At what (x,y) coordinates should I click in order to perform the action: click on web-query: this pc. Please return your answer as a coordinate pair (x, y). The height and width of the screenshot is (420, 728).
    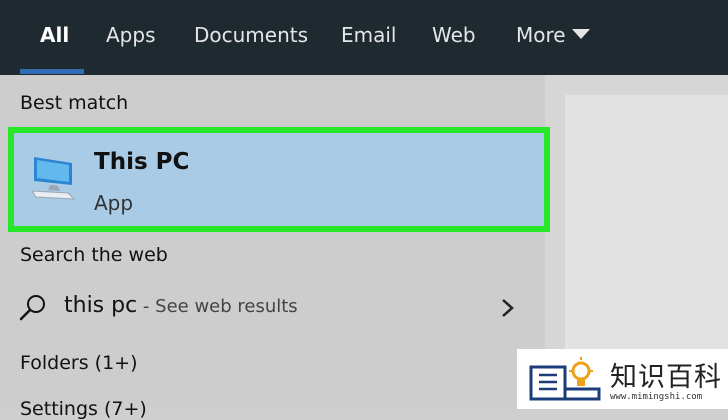
    Looking at the image, I should click on (101, 305).